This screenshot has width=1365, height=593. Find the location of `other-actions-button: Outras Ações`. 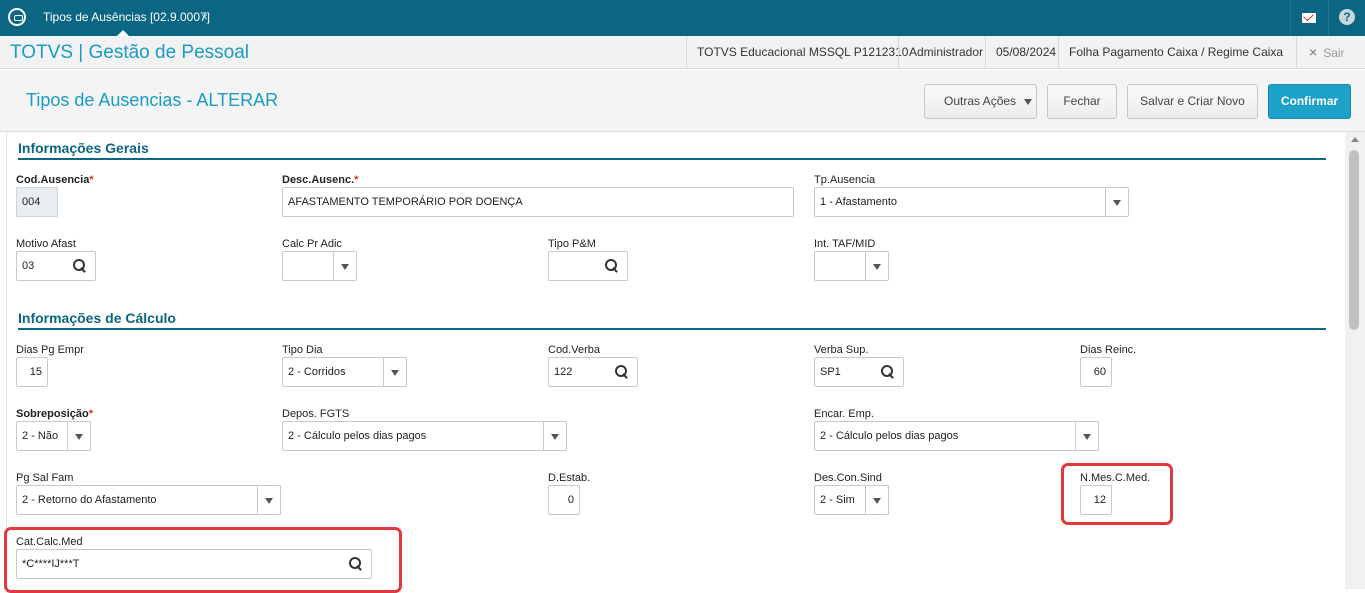

other-actions-button: Outras Ações is located at coordinates (980, 101).